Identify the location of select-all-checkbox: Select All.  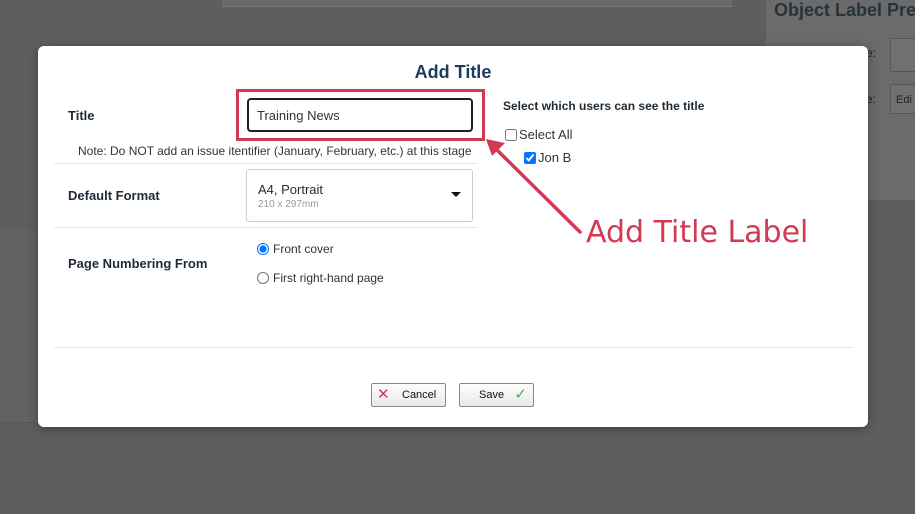
(538, 134).